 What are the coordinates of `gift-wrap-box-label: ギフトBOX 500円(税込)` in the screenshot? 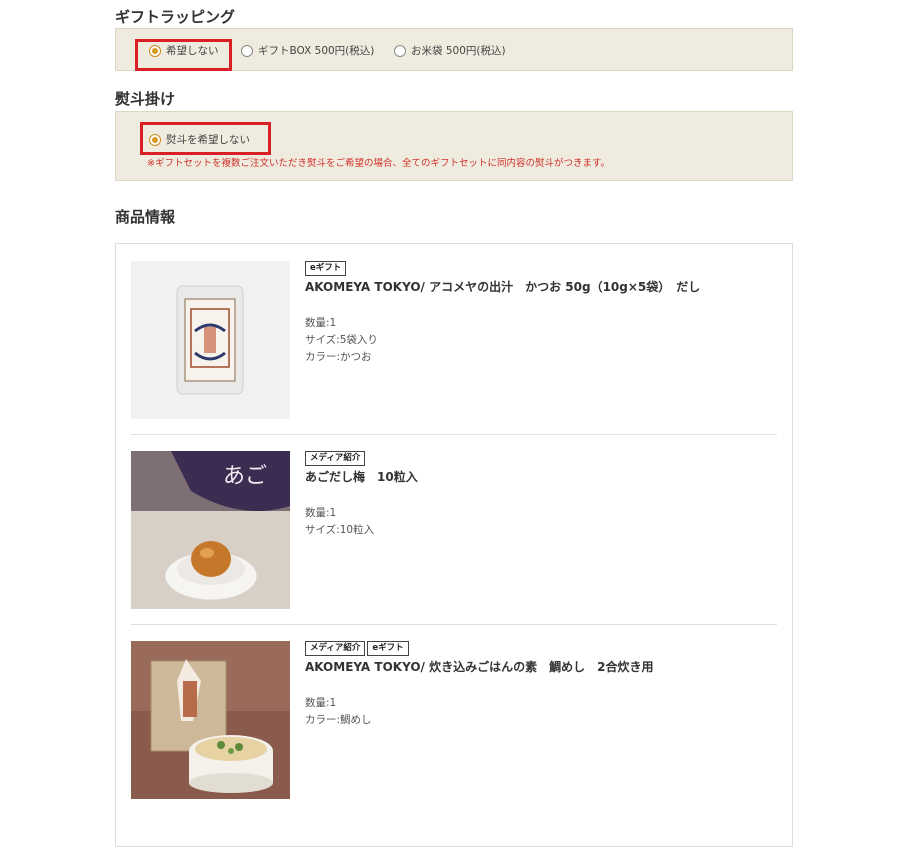 It's located at (316, 51).